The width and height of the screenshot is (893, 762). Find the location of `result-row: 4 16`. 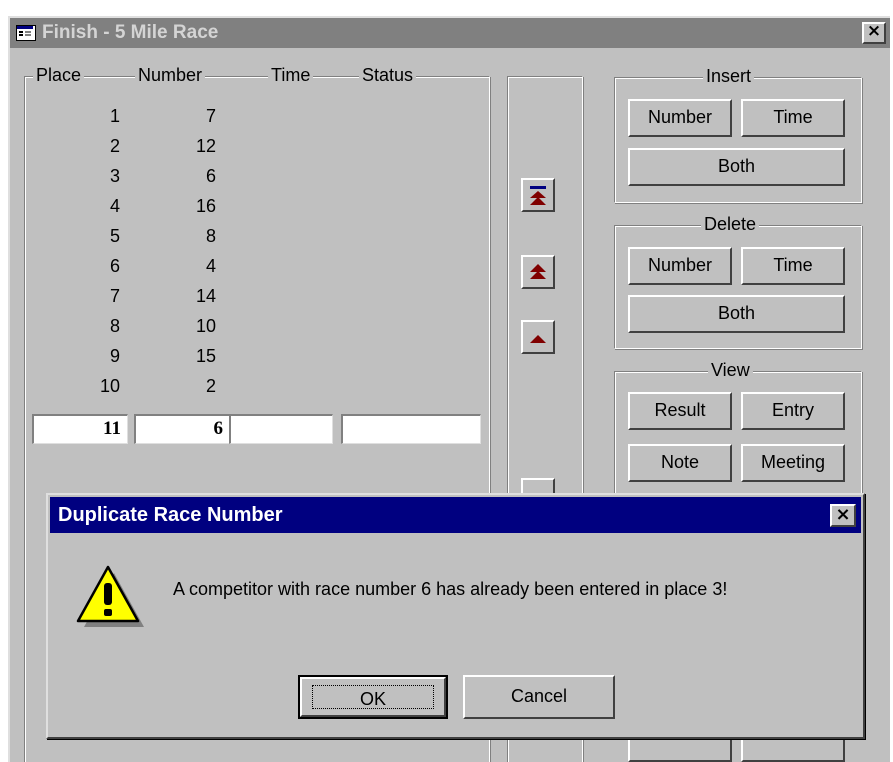

result-row: 4 16 is located at coordinates (240, 211).